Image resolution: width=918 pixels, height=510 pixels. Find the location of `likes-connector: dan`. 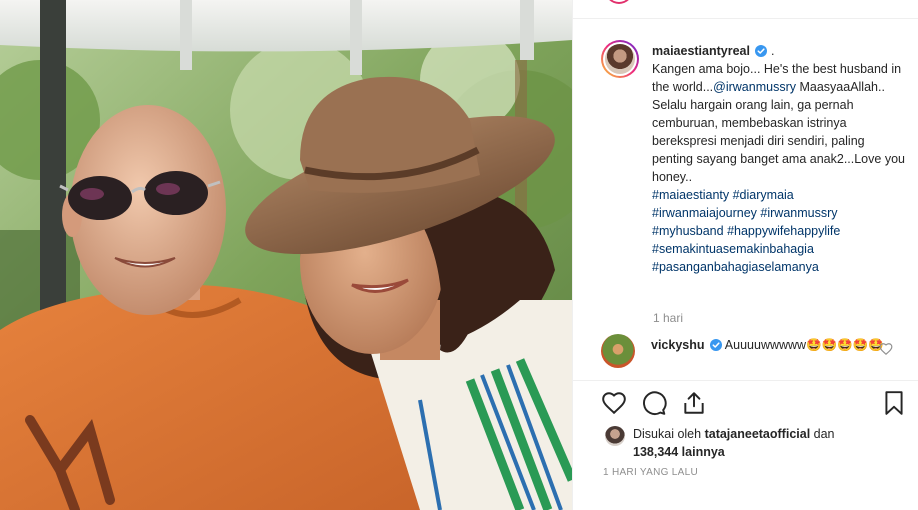

likes-connector: dan is located at coordinates (824, 434).